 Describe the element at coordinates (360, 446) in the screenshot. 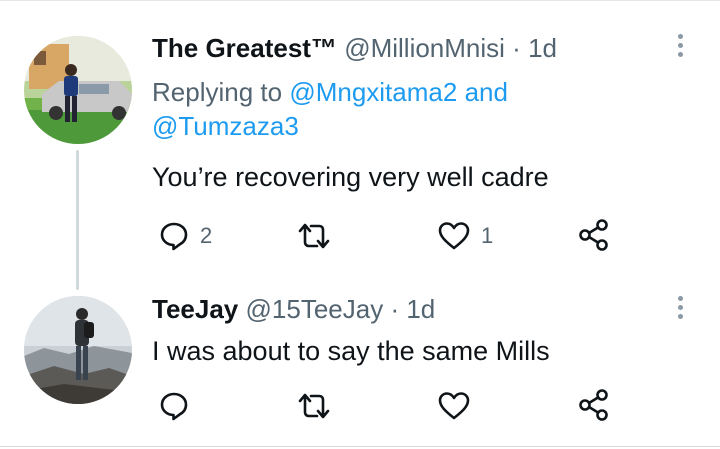

I see `bottom-divider` at that location.